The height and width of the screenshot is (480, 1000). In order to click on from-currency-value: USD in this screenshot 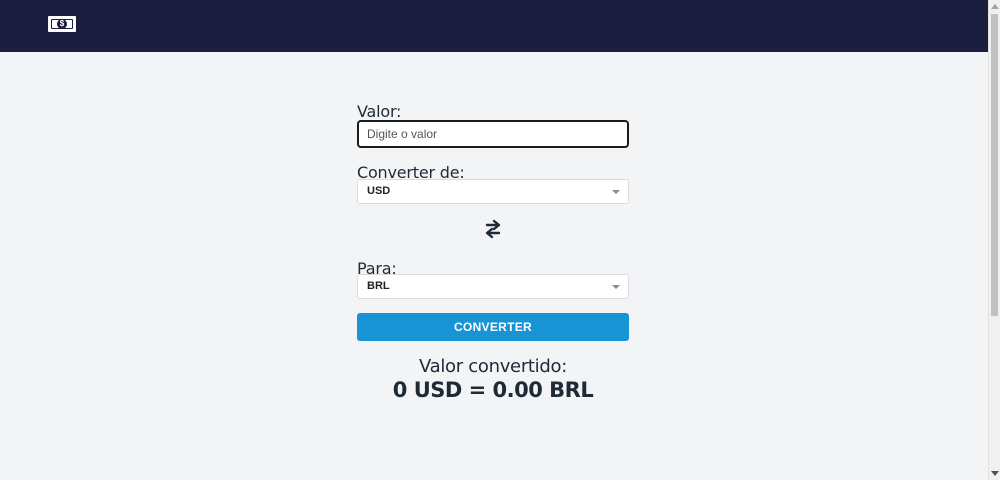, I will do `click(379, 191)`.